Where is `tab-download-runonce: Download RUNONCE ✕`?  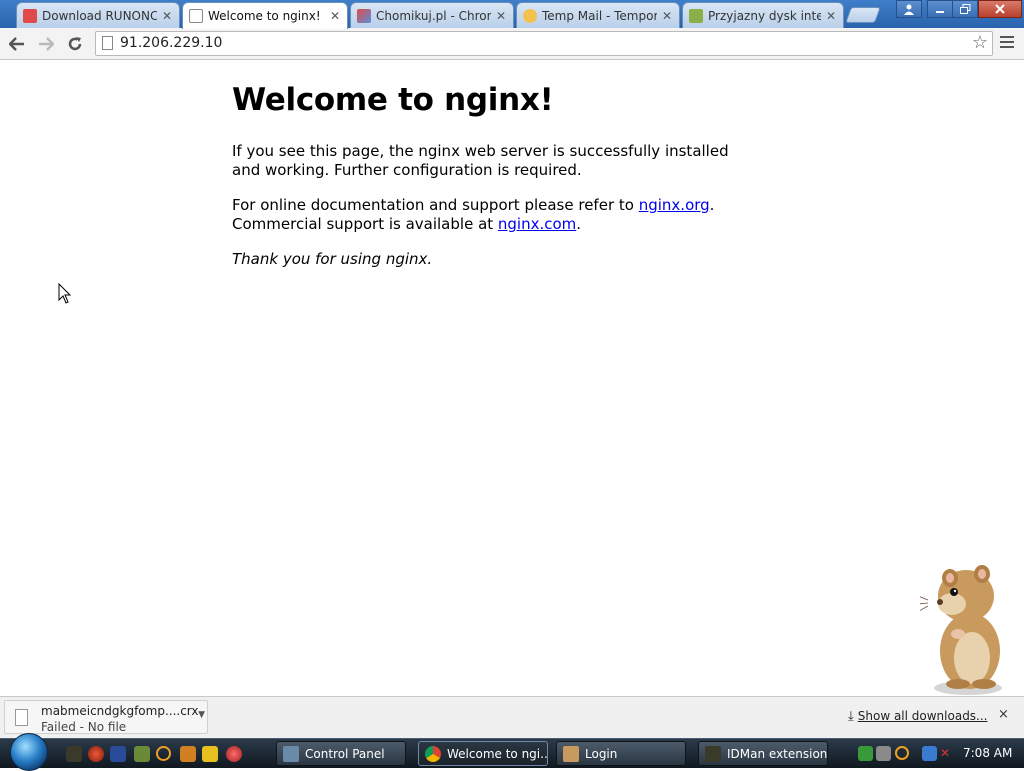 tab-download-runonce: Download RUNONCE ✕ is located at coordinates (98, 15).